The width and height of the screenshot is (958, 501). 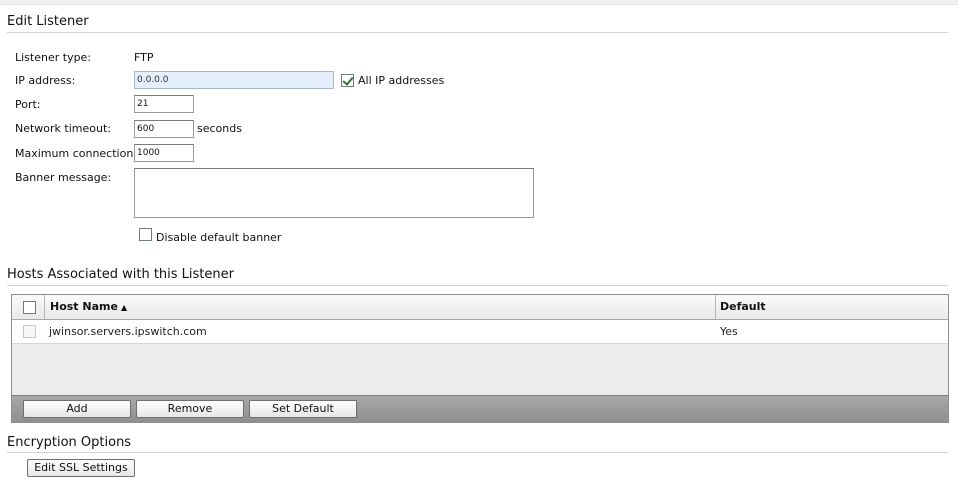 What do you see at coordinates (77, 409) in the screenshot?
I see `add-button: Add` at bounding box center [77, 409].